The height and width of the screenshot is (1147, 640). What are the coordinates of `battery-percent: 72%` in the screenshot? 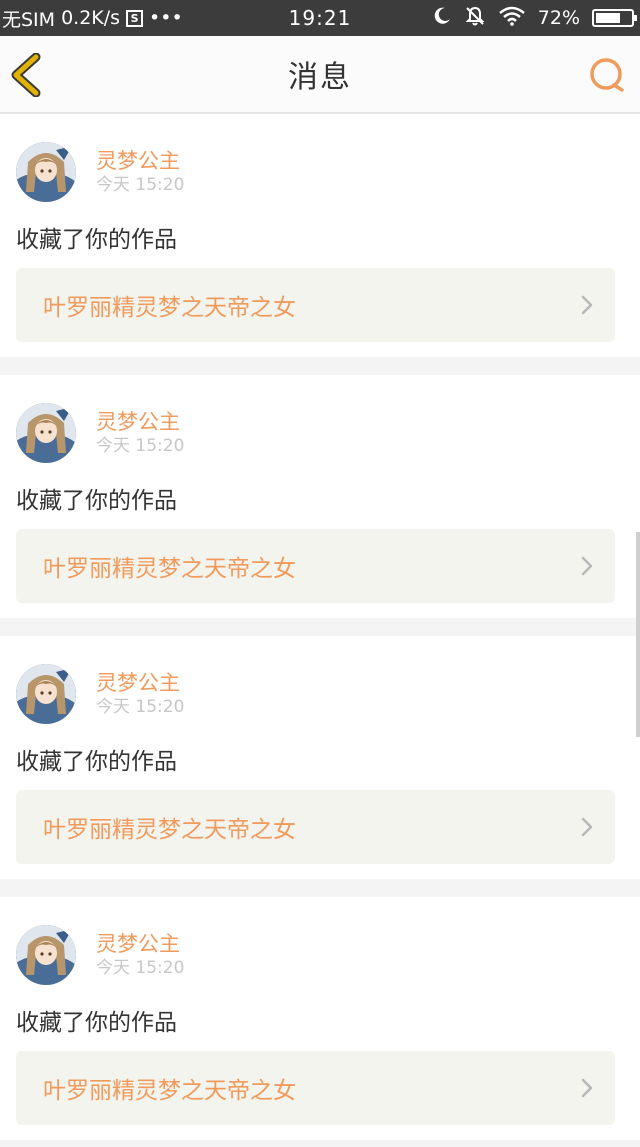 It's located at (558, 18).